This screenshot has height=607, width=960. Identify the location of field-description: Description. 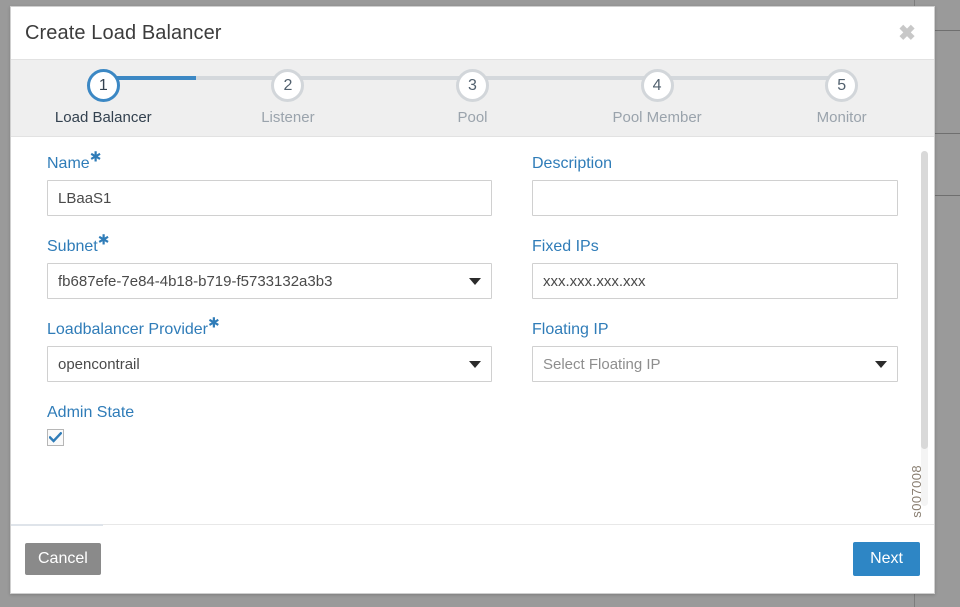
(715, 185).